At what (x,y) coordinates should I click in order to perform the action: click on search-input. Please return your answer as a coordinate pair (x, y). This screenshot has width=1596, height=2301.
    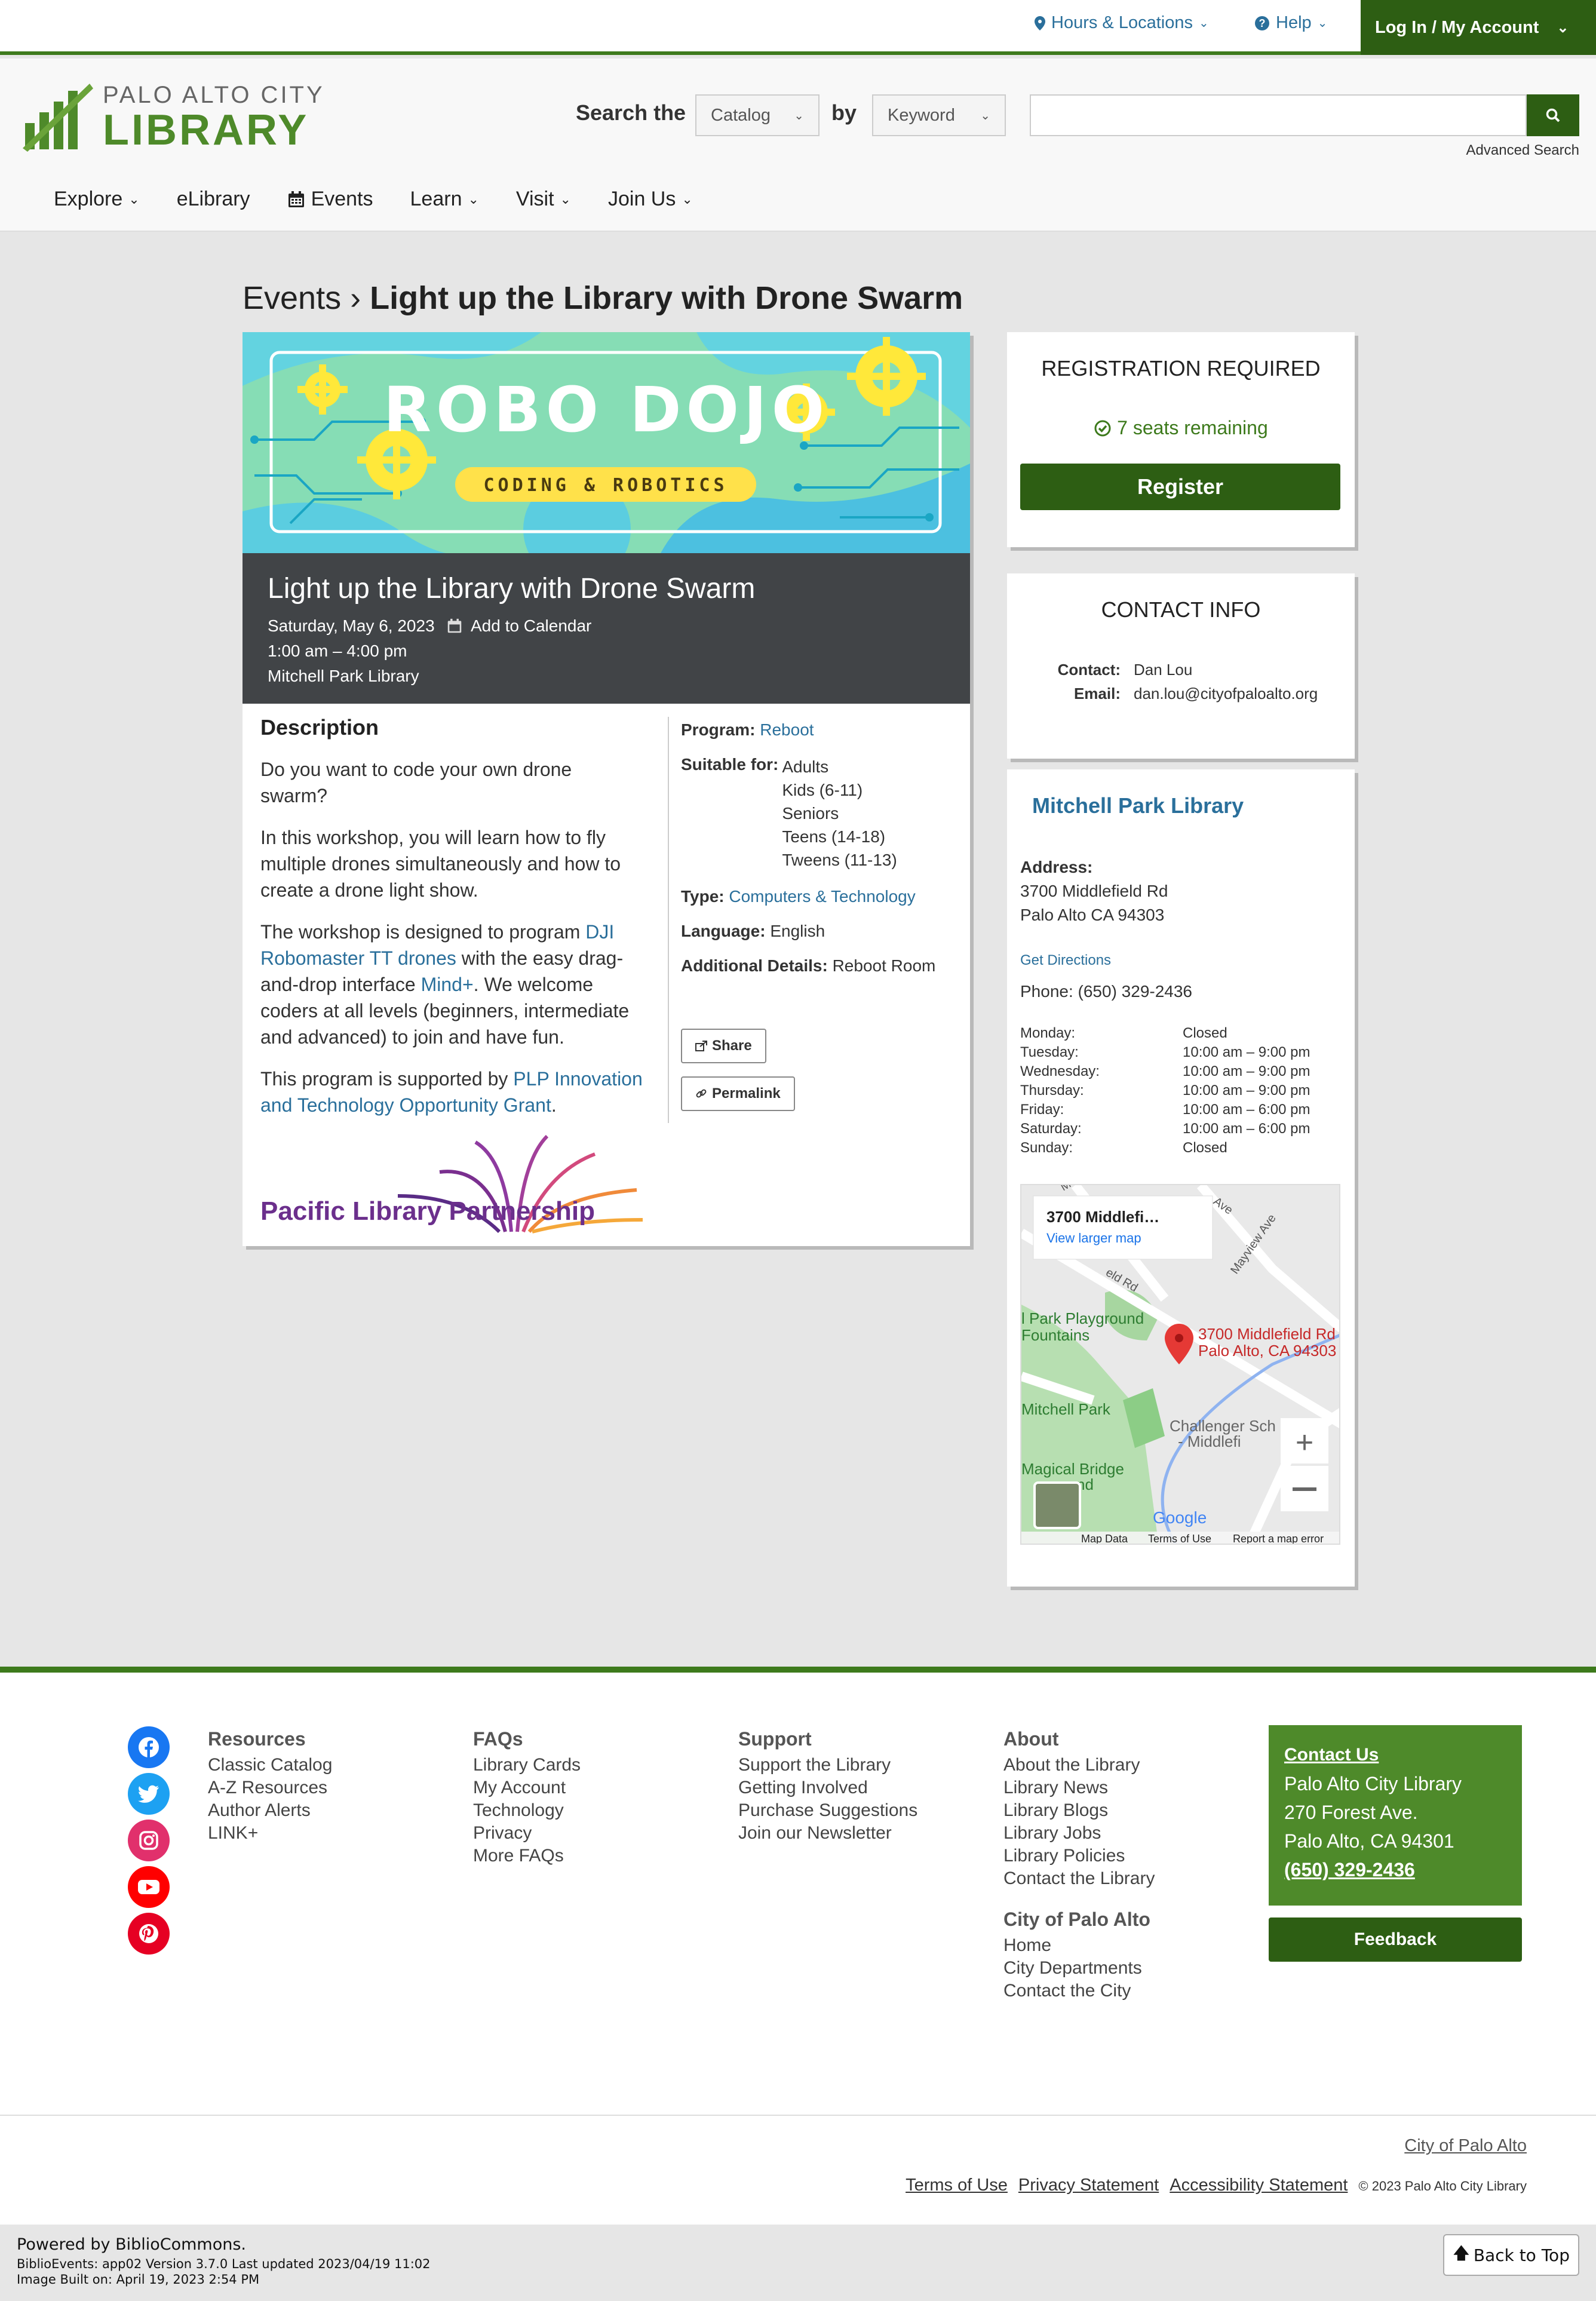
    Looking at the image, I should click on (1278, 115).